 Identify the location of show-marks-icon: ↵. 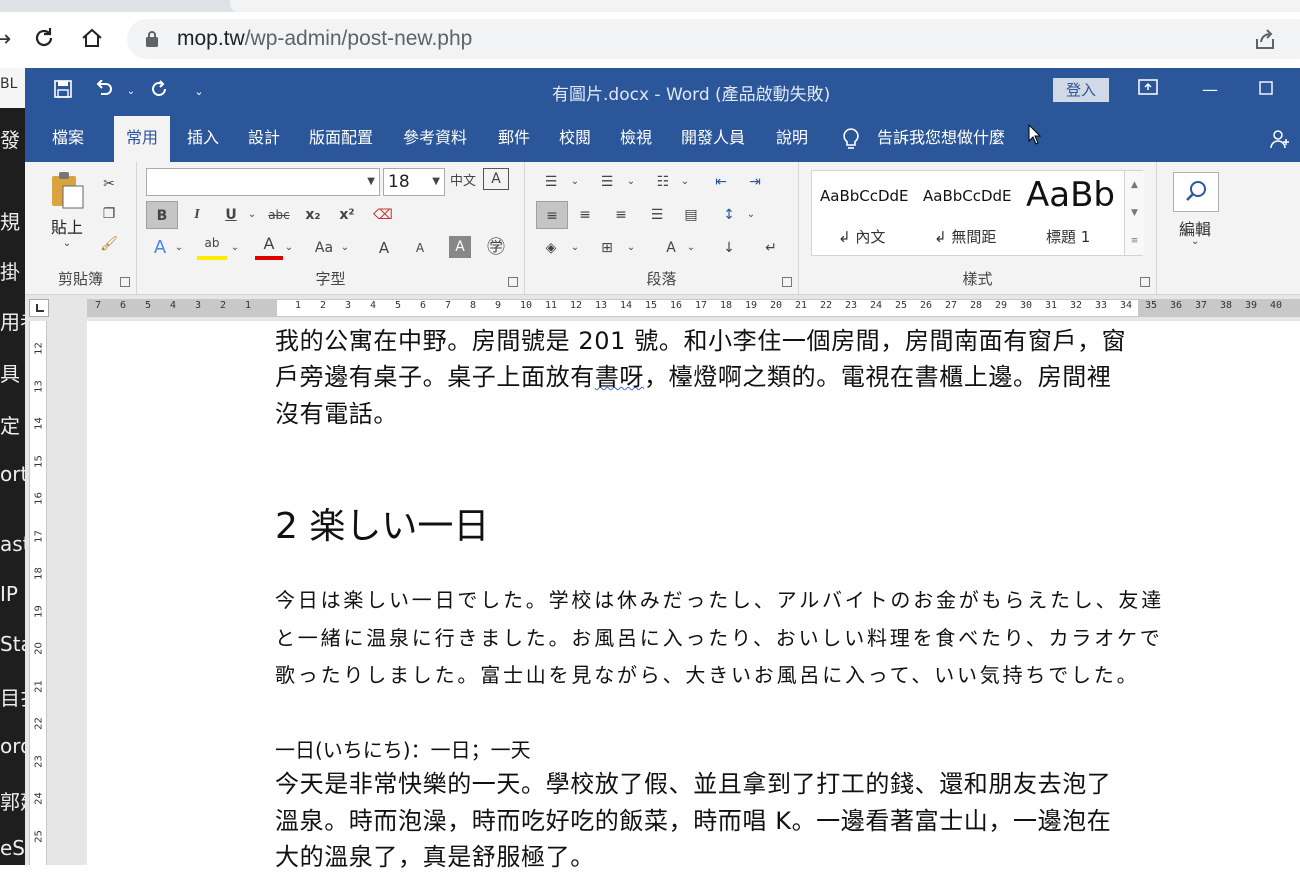
(771, 248).